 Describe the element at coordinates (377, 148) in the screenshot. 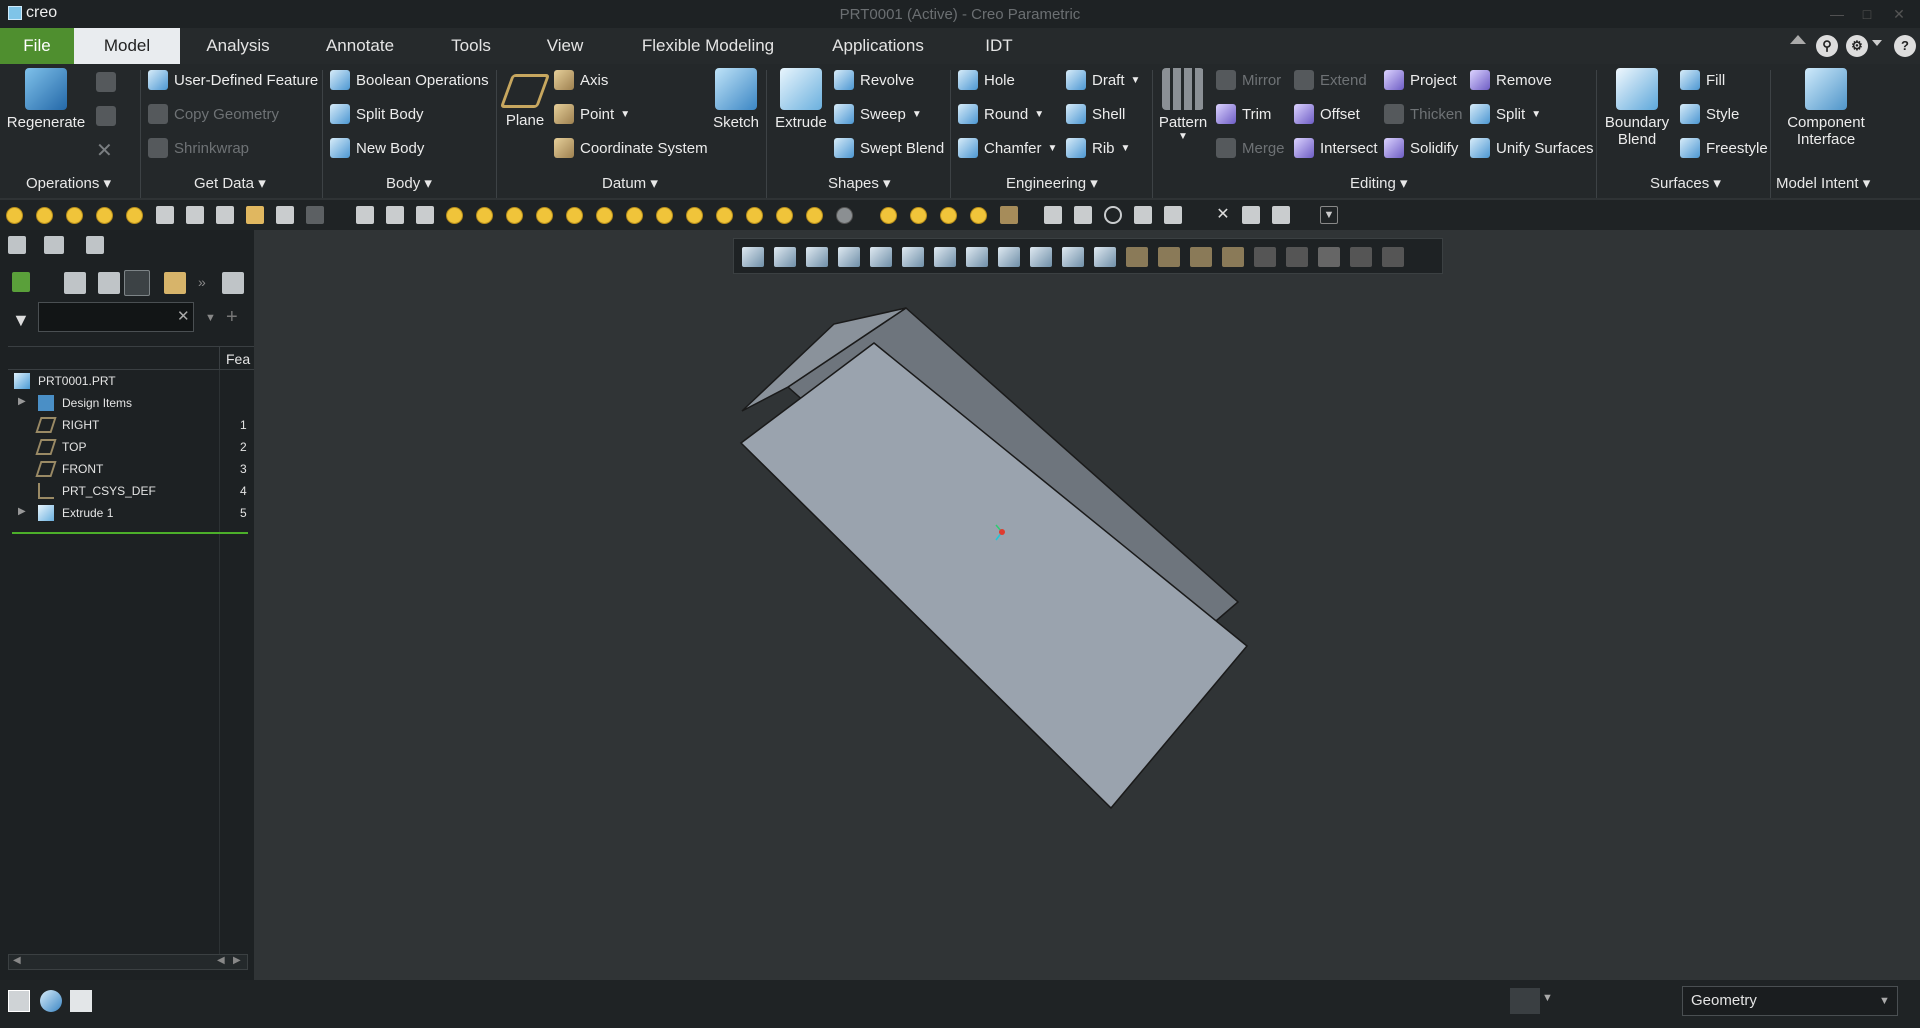

I see `new-body-button: New Body` at that location.